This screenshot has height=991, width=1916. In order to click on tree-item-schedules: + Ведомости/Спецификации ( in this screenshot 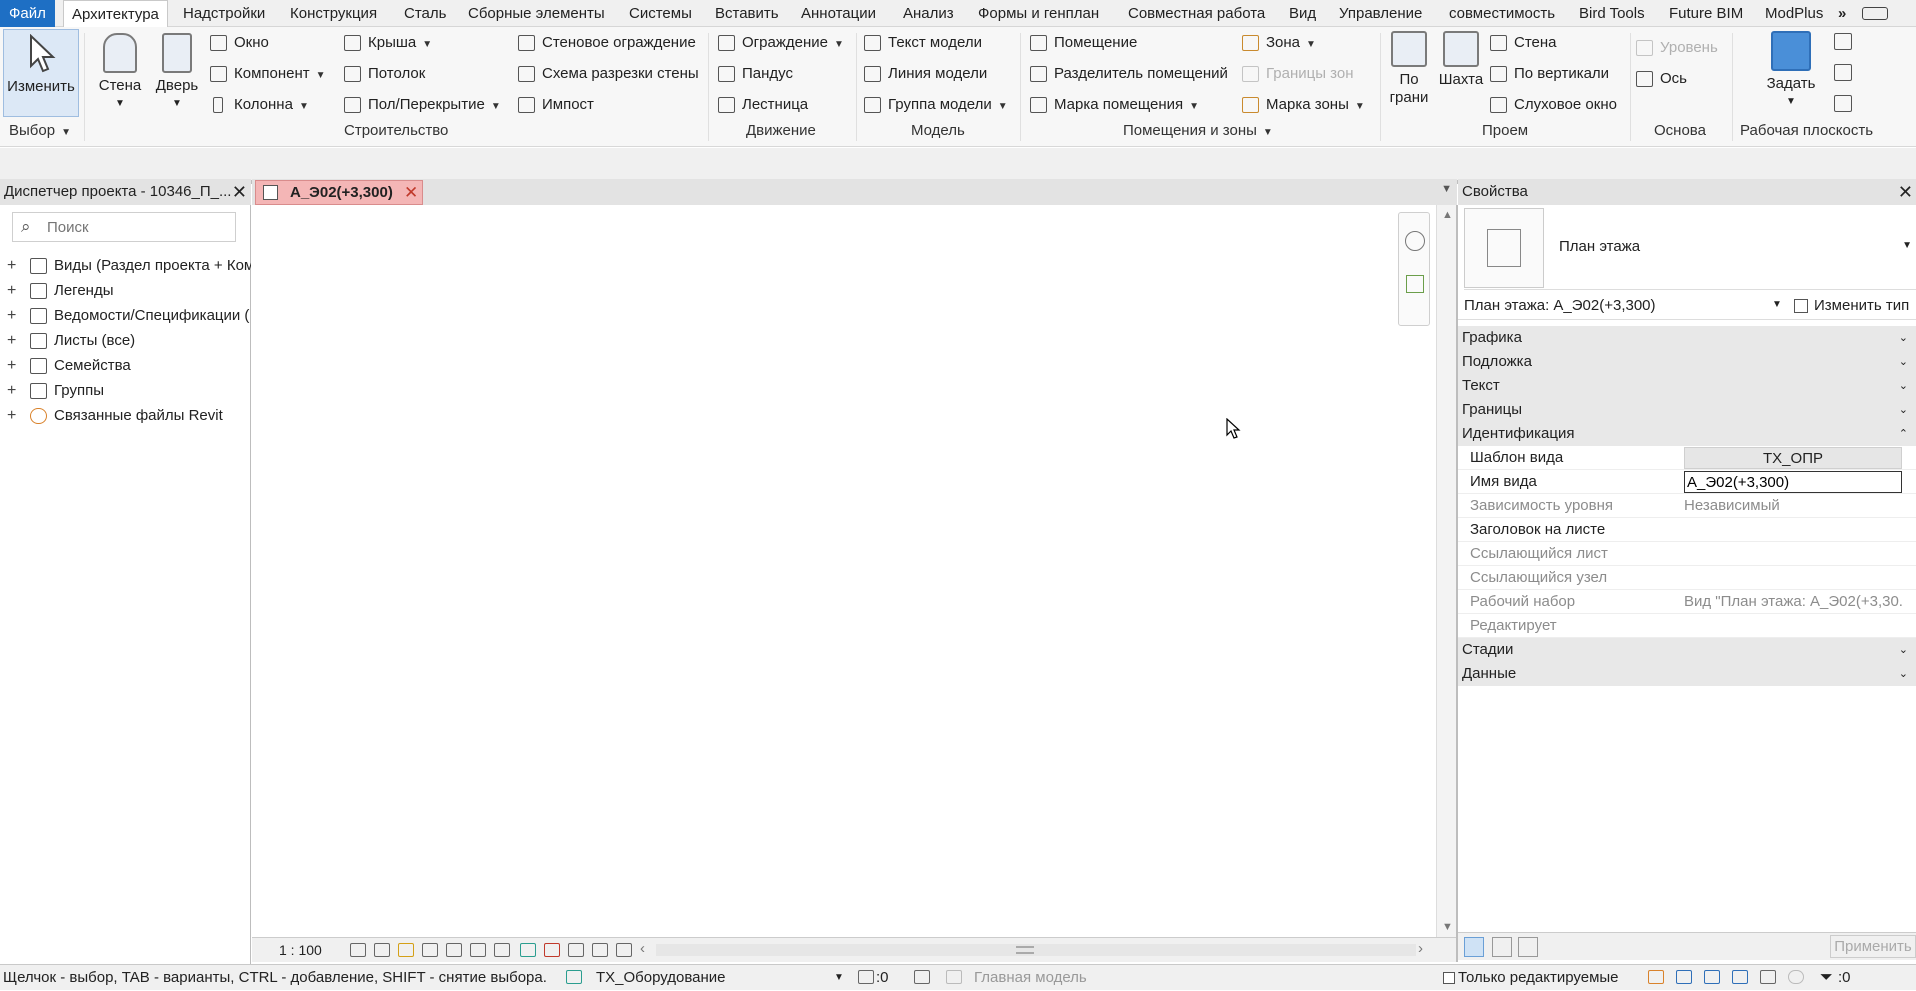, I will do `click(125, 316)`.